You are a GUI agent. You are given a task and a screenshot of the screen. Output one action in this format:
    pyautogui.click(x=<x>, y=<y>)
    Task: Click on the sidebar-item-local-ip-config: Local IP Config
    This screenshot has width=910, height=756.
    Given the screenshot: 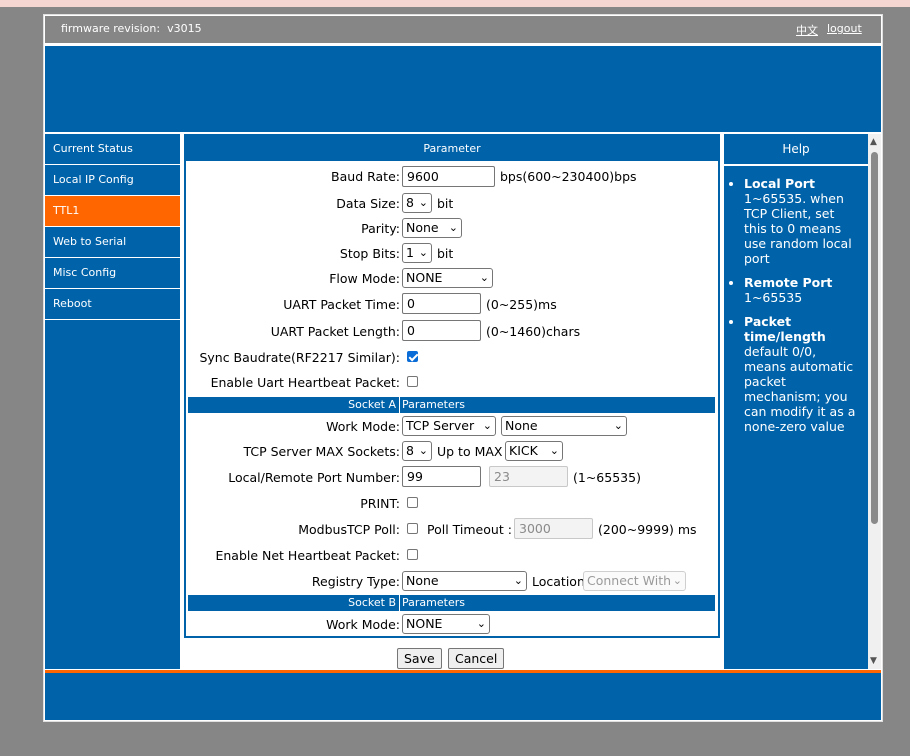 What is the action you would take?
    pyautogui.click(x=112, y=180)
    